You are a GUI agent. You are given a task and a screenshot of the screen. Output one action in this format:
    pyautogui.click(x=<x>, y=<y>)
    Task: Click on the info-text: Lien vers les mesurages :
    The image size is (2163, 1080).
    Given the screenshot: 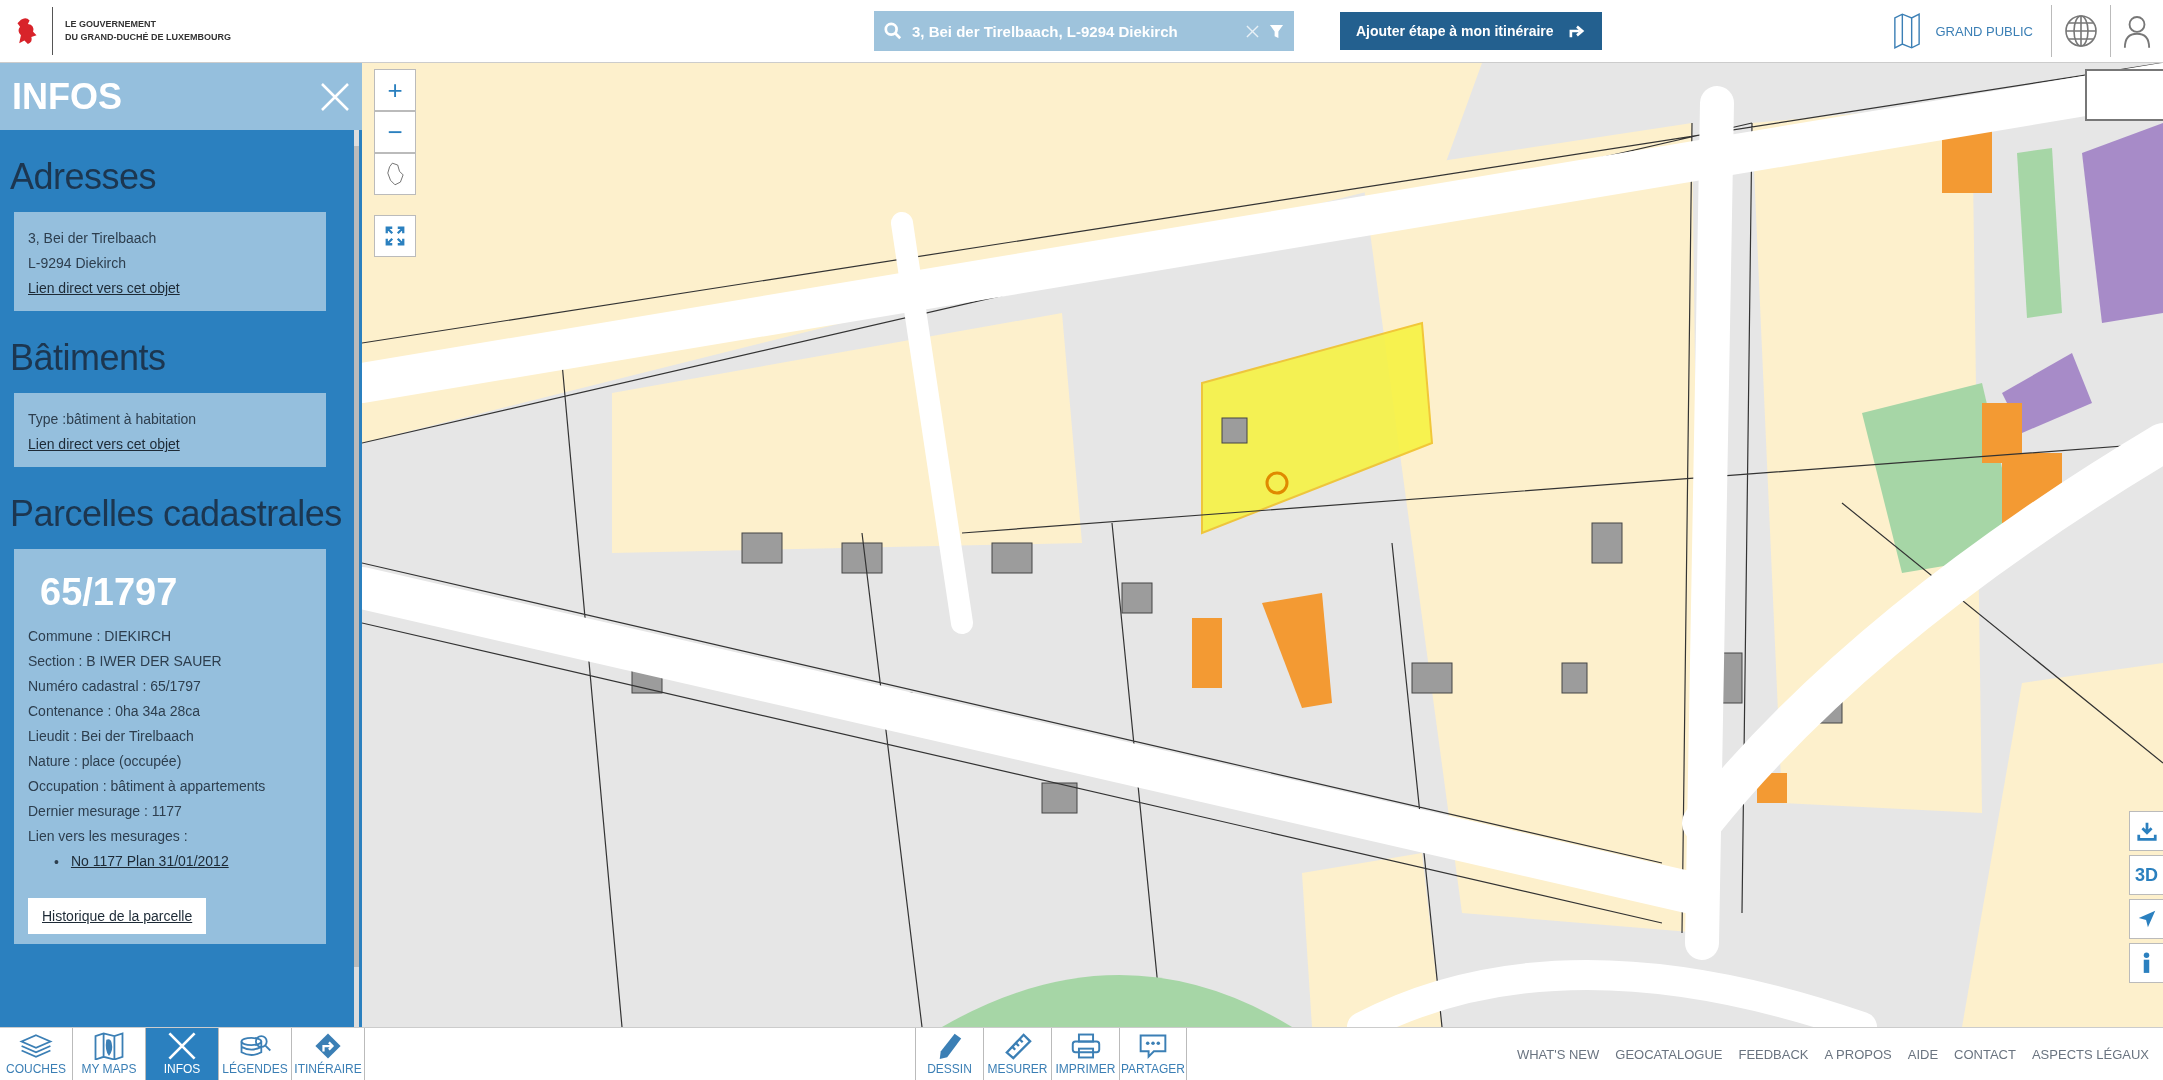 What is the action you would take?
    pyautogui.click(x=108, y=836)
    